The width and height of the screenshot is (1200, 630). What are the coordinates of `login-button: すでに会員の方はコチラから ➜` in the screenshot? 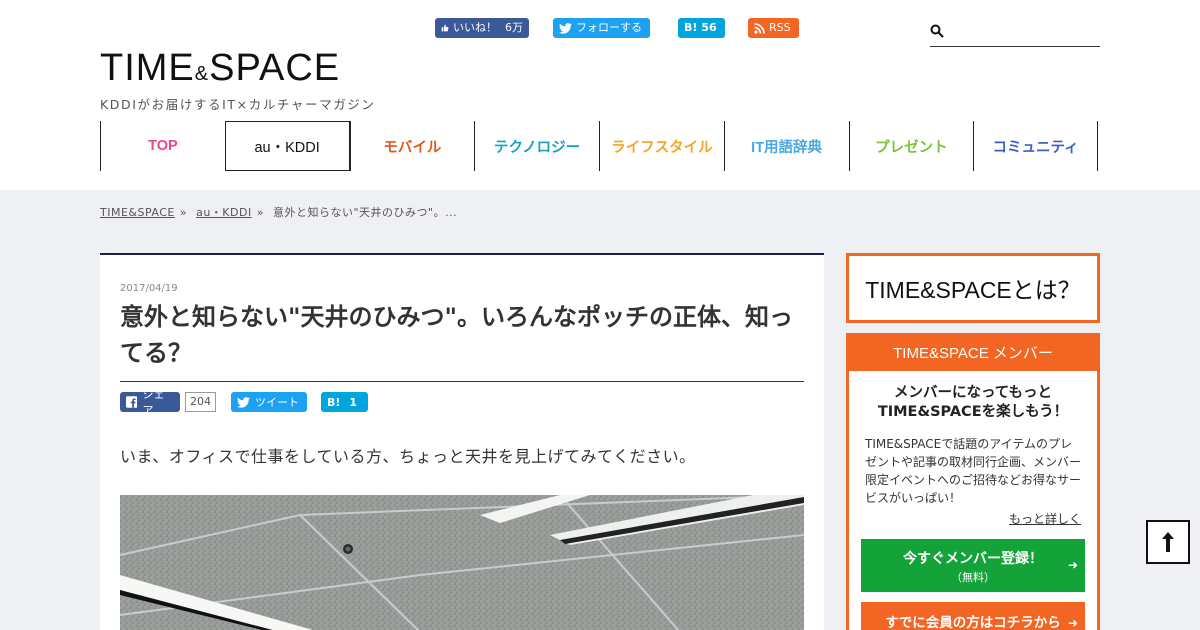 It's located at (973, 616).